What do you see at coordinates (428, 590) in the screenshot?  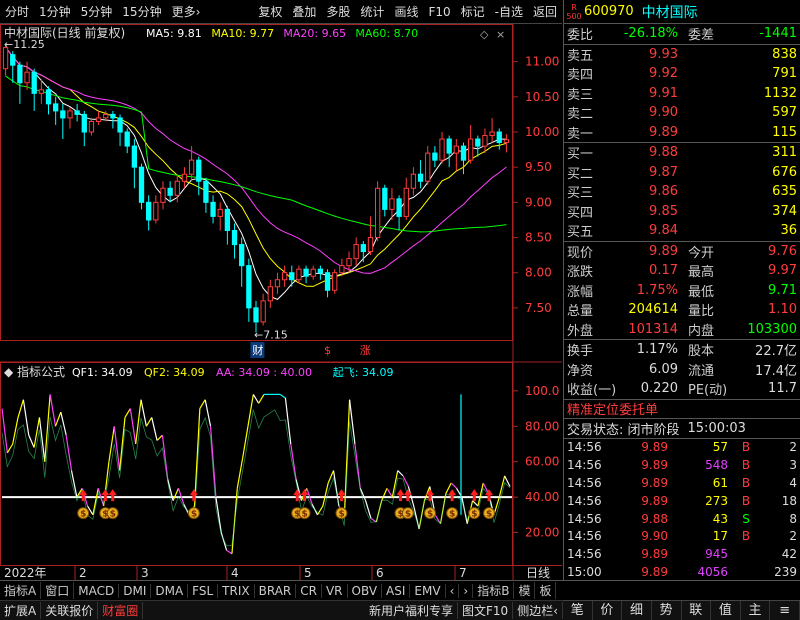 I see `indicator-tab-12: EMV` at bounding box center [428, 590].